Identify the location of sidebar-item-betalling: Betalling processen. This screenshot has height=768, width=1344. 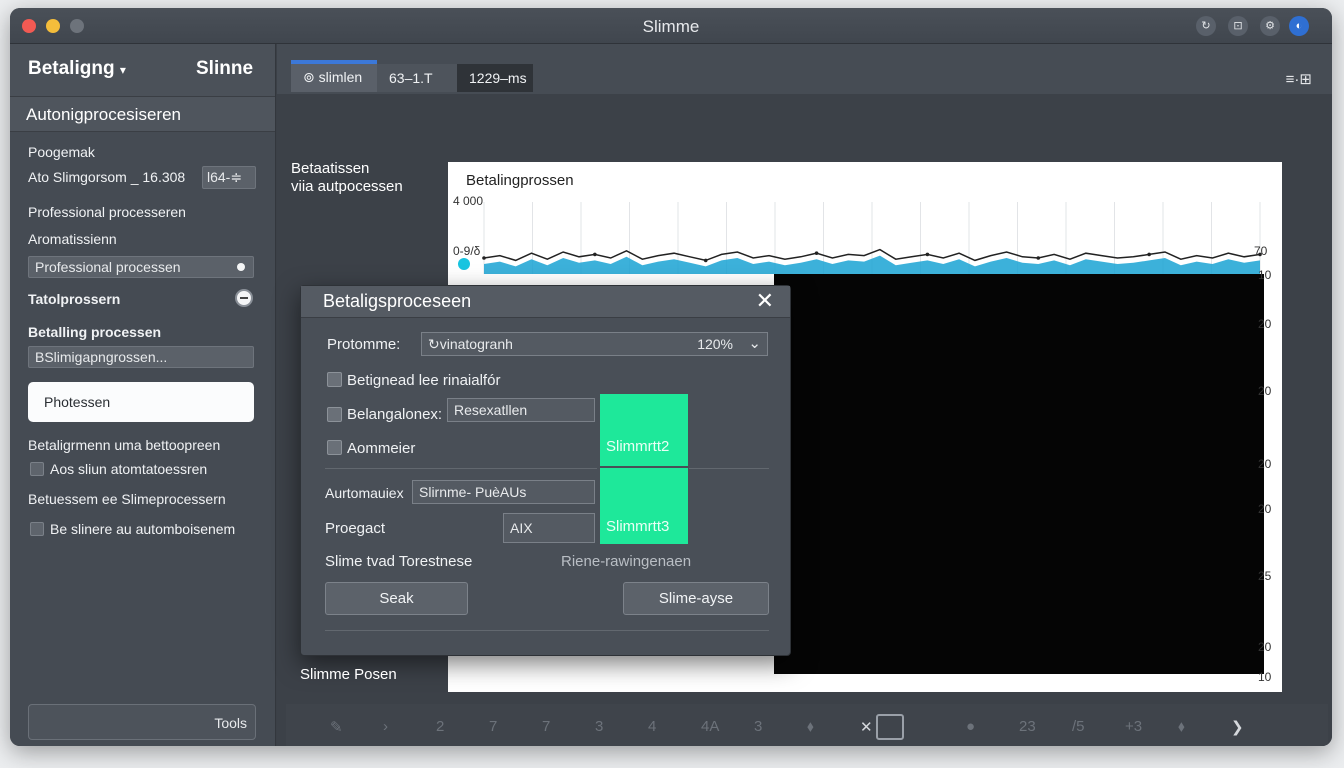
(94, 332).